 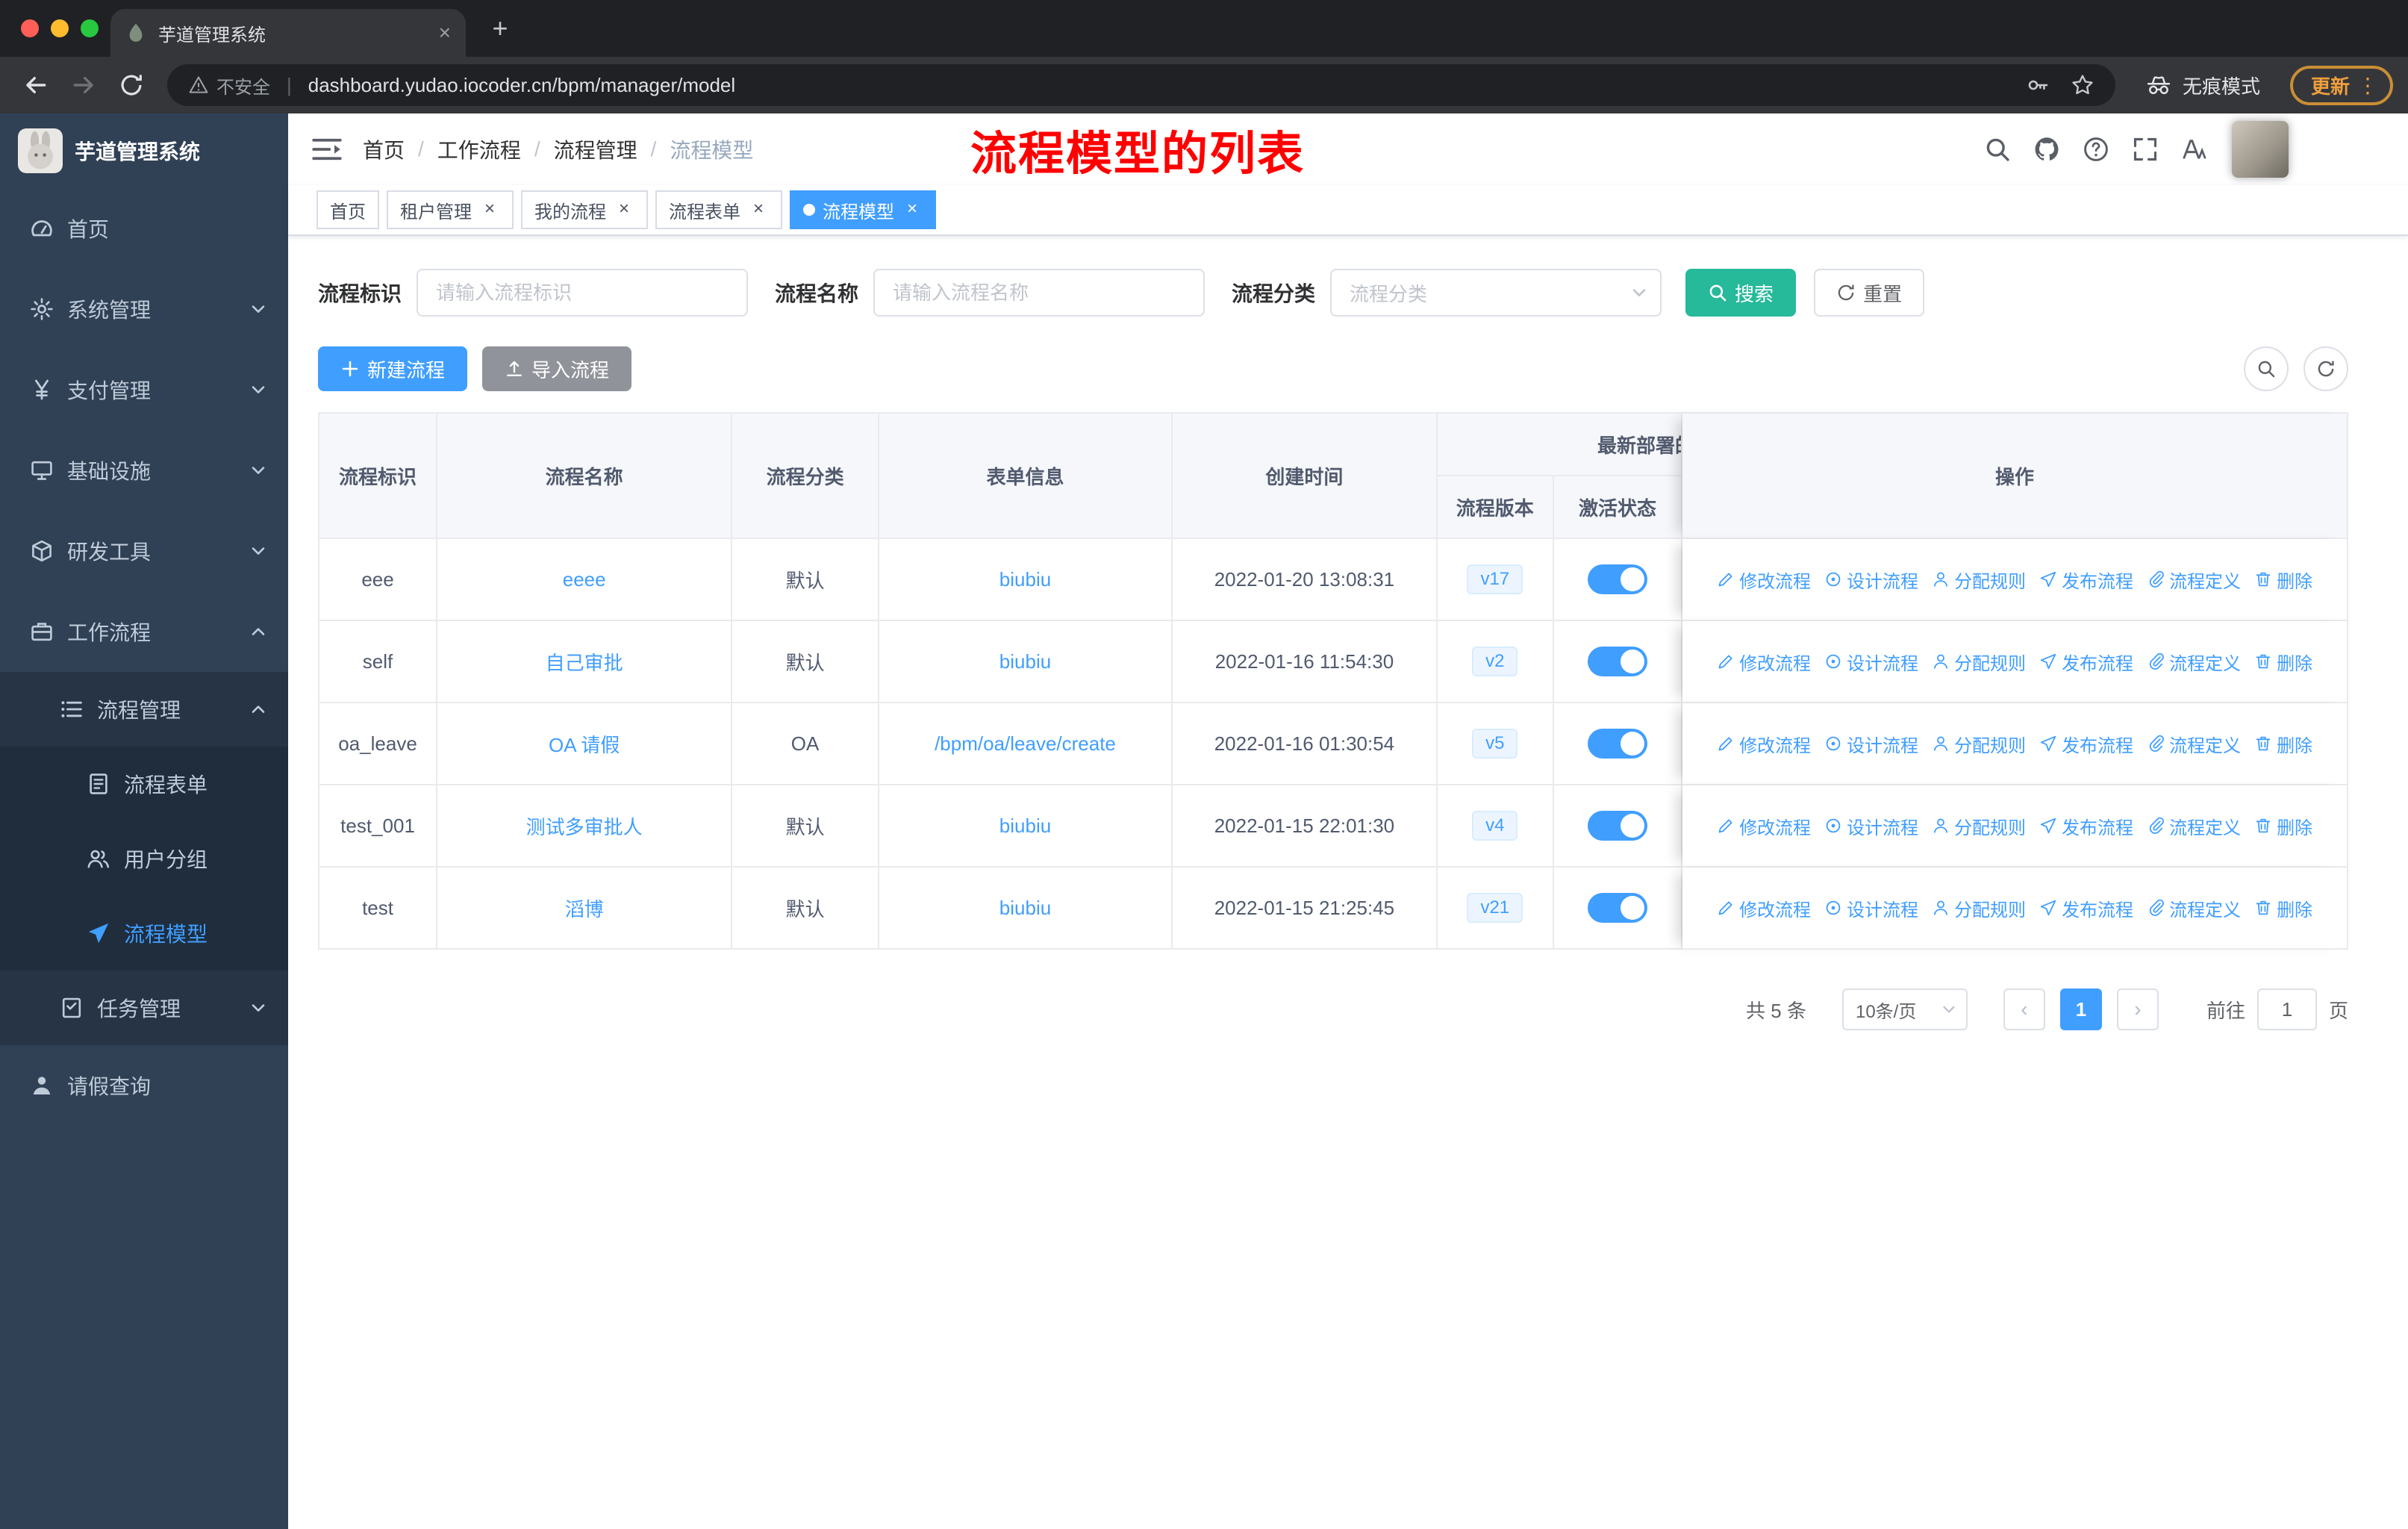 What do you see at coordinates (2080, 1009) in the screenshot?
I see `current-page-button: 1` at bounding box center [2080, 1009].